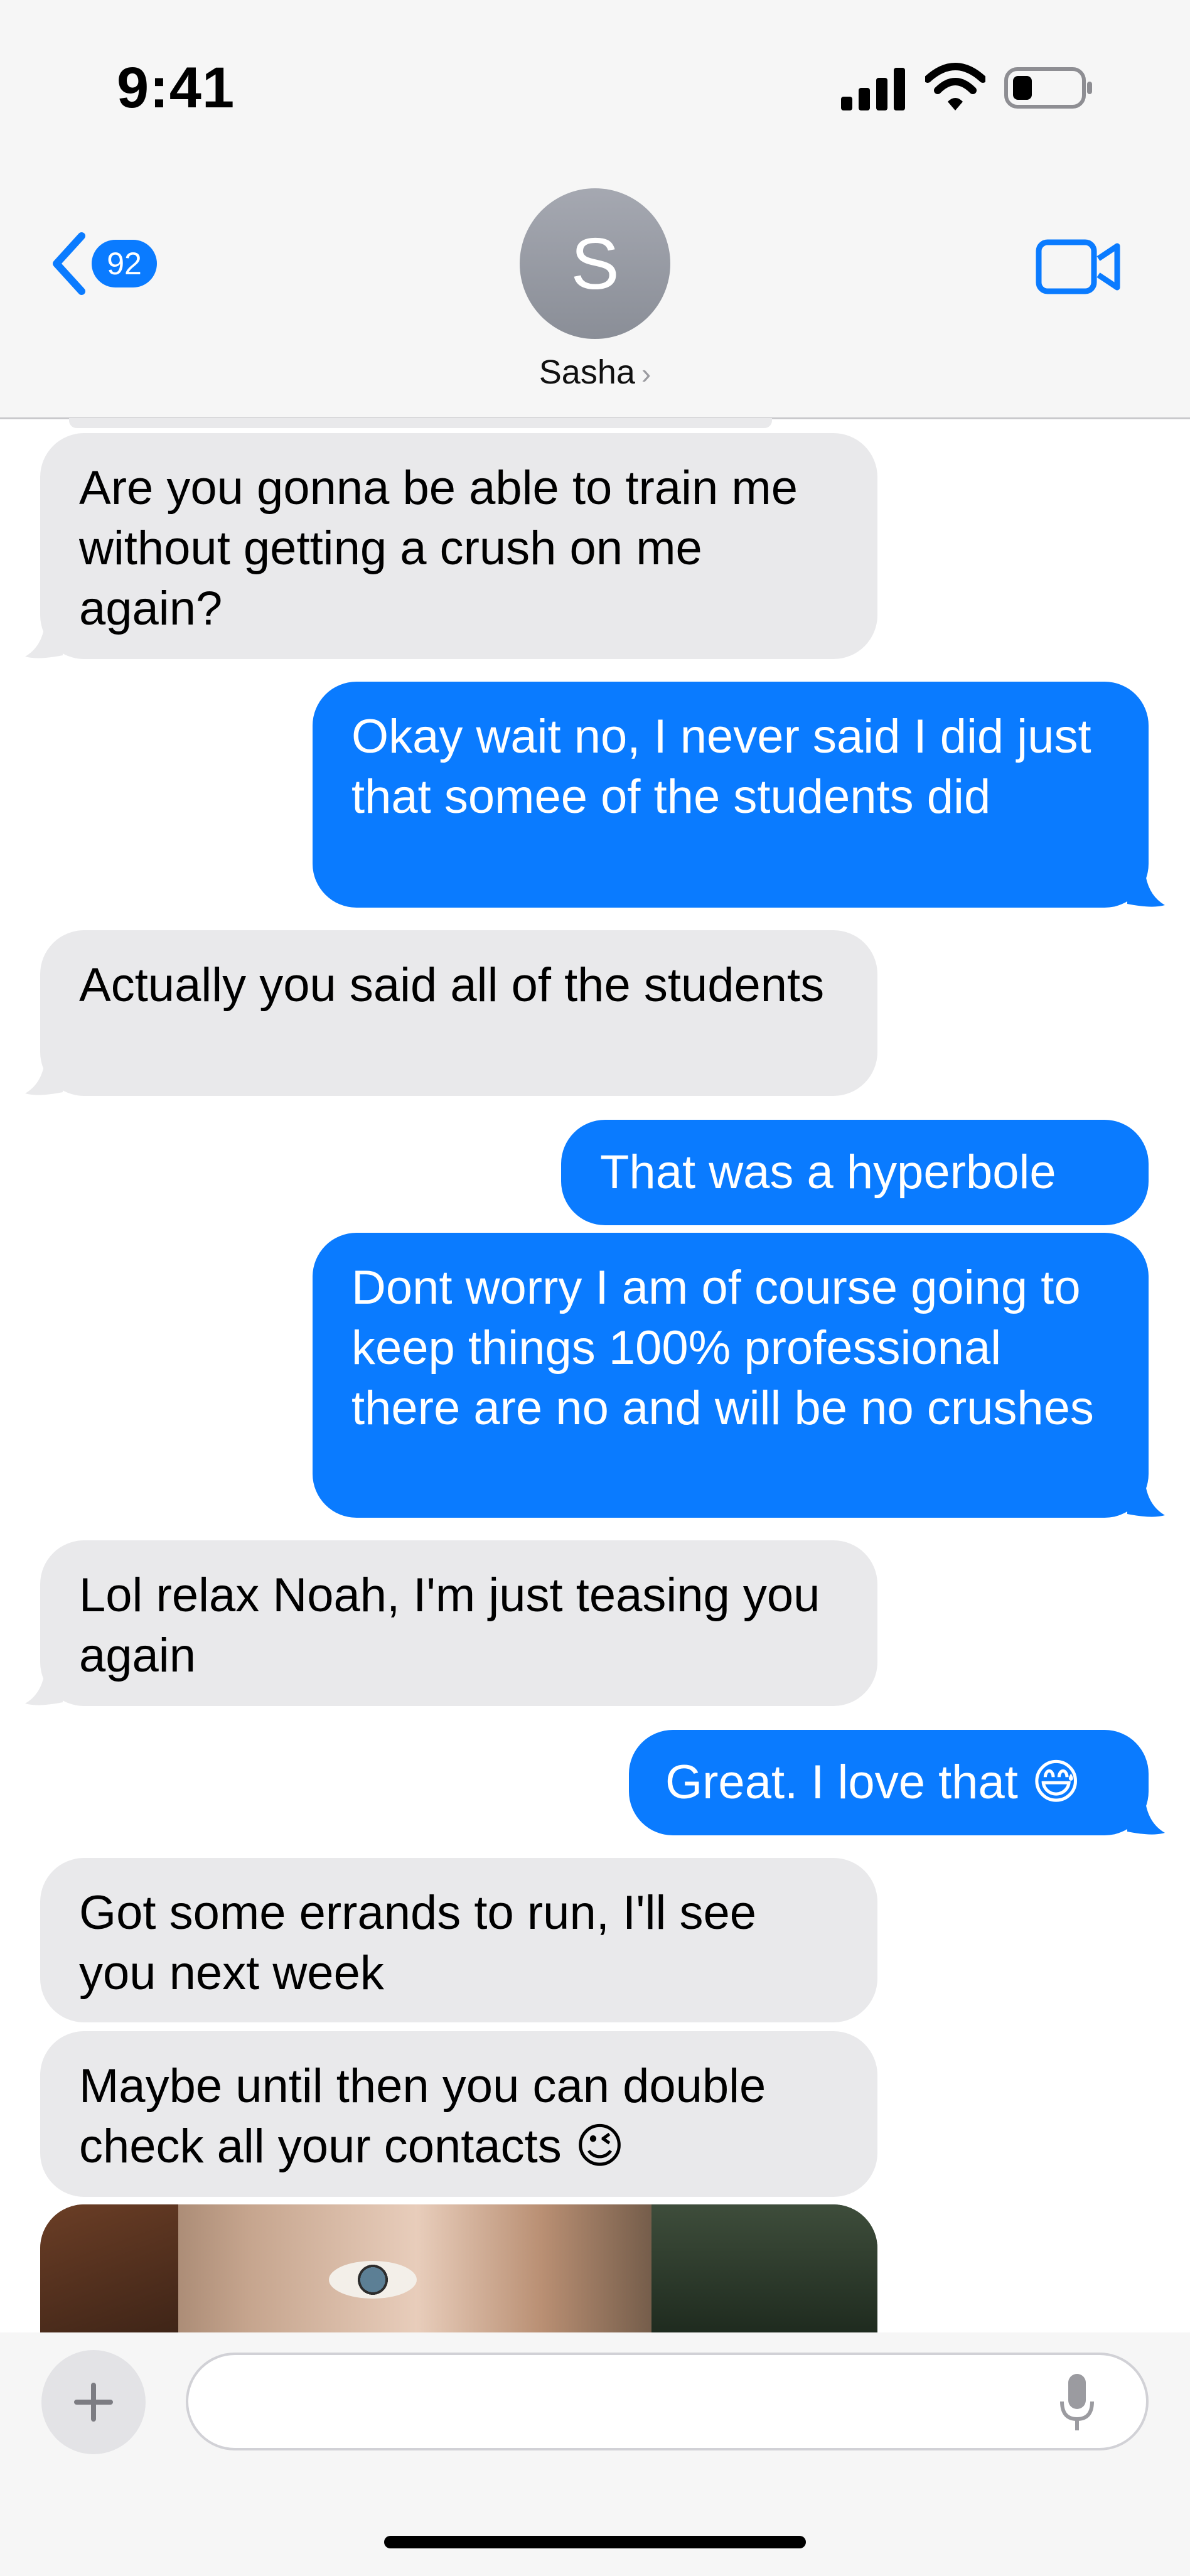  Describe the element at coordinates (458, 1013) in the screenshot. I see `incoming-message-bubble: Actually you said all of the students` at that location.